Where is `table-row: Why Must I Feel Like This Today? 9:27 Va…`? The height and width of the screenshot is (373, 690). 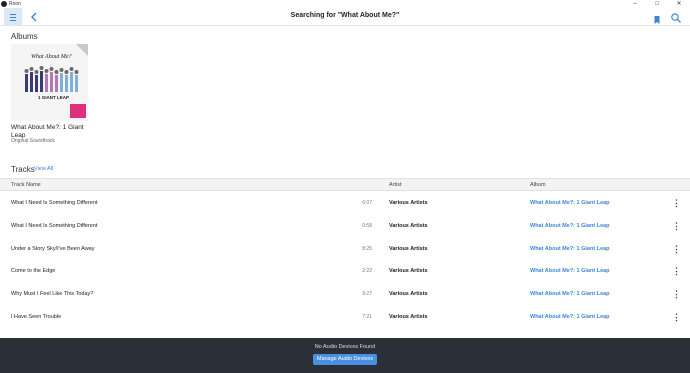 table-row: Why Must I Feel Like This Today? 9:27 Va… is located at coordinates (345, 294).